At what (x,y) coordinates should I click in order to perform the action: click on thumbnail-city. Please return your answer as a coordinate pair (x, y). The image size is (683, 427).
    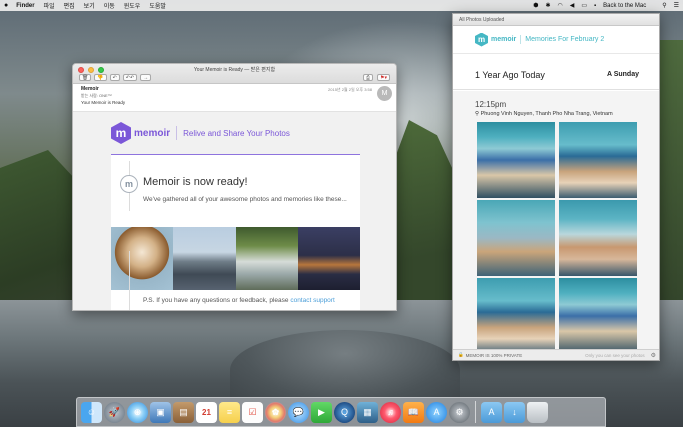
    Looking at the image, I should click on (204, 258).